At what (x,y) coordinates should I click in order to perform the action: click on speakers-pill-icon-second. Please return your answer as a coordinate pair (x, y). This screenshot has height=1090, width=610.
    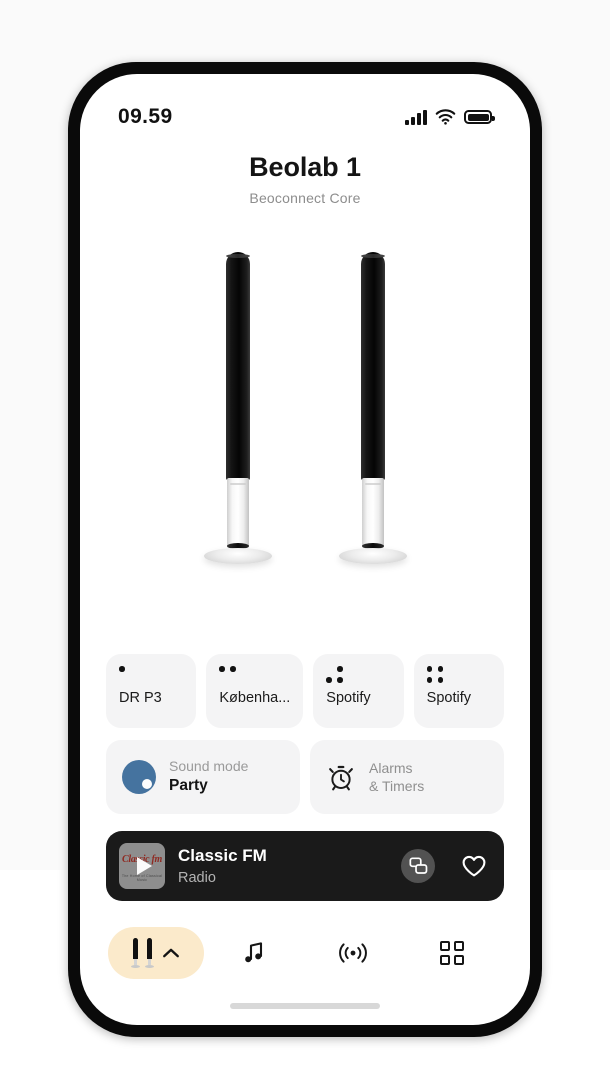
    Looking at the image, I should click on (149, 953).